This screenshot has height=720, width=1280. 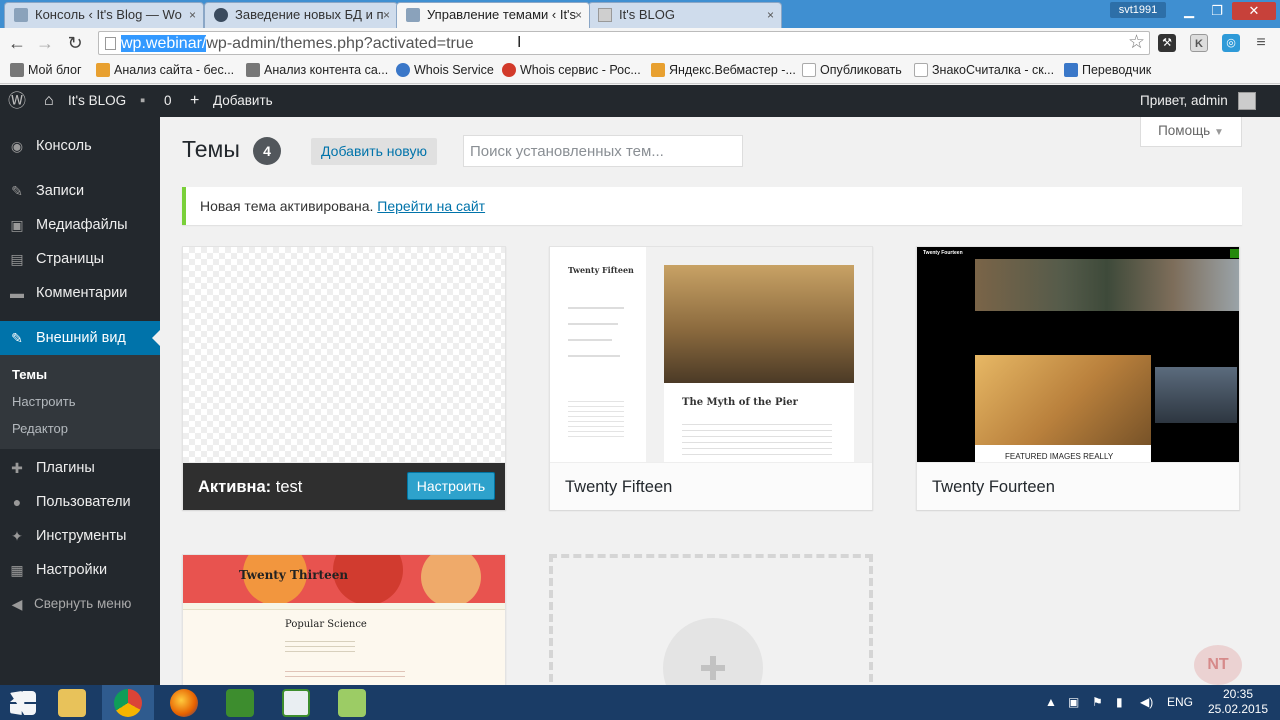 I want to click on tray-flag-icon: ⚑, so click(x=1097, y=702).